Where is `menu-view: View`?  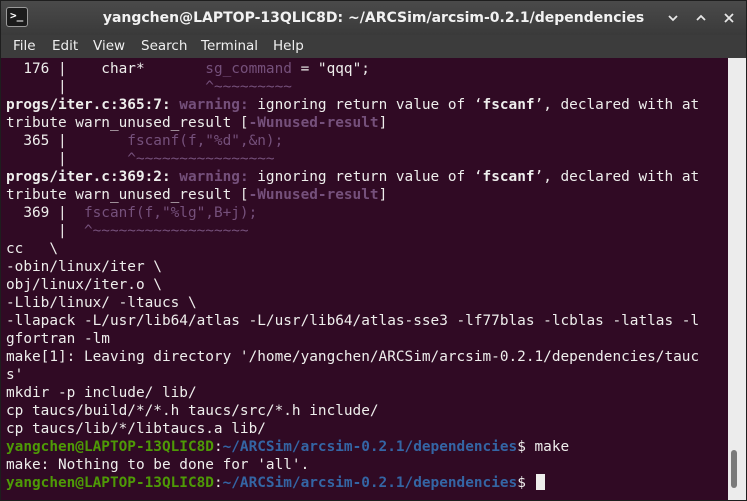
menu-view: View is located at coordinates (109, 46).